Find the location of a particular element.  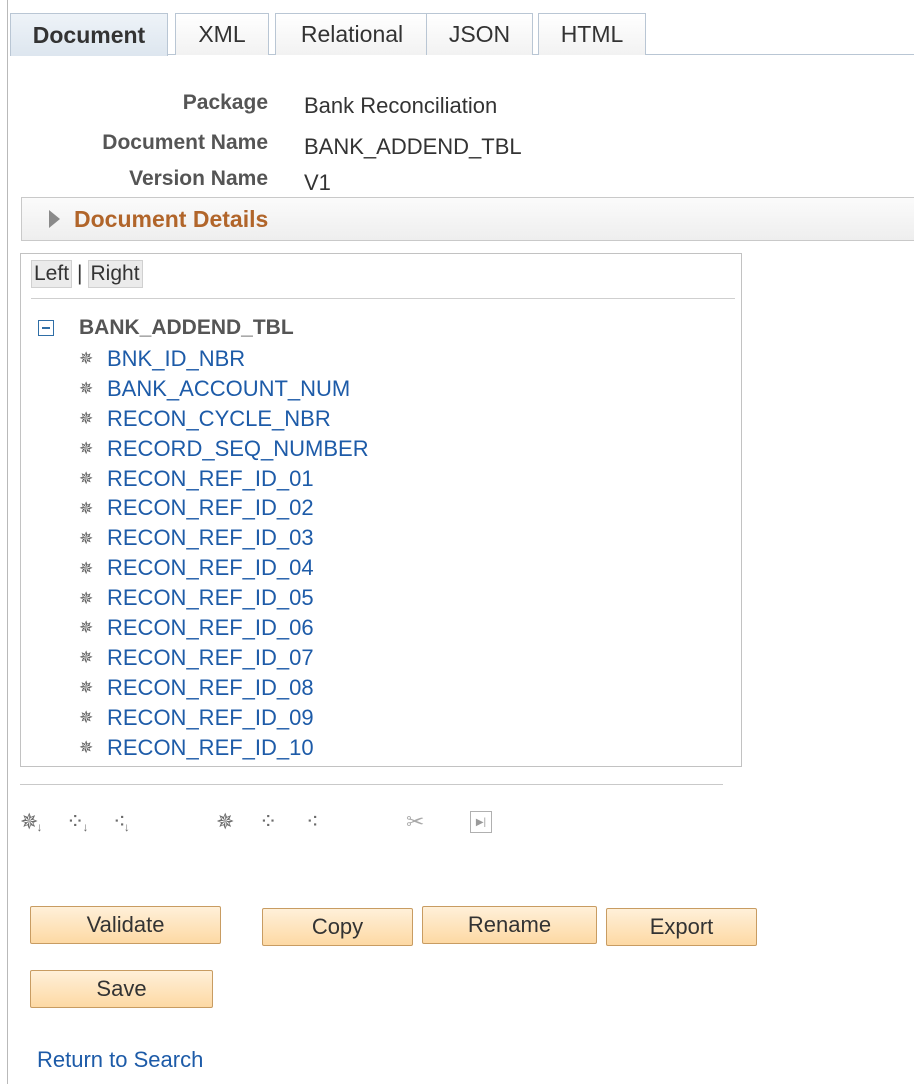

move-box: ▶| is located at coordinates (481, 822).